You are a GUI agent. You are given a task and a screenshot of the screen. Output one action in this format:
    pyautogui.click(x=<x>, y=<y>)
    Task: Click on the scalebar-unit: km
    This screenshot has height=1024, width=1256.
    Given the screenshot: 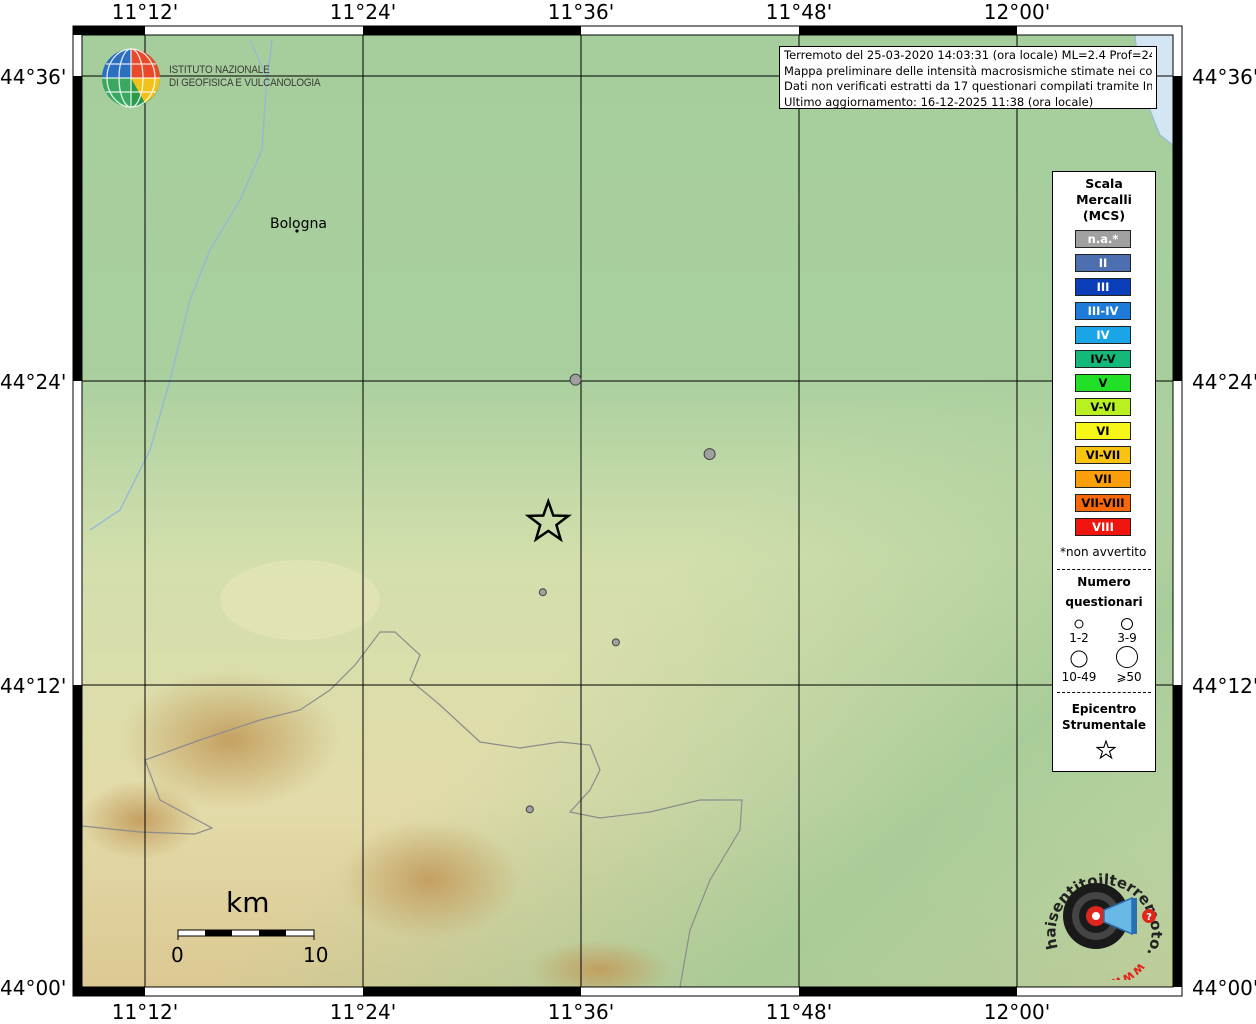 What is the action you would take?
    pyautogui.click(x=248, y=902)
    